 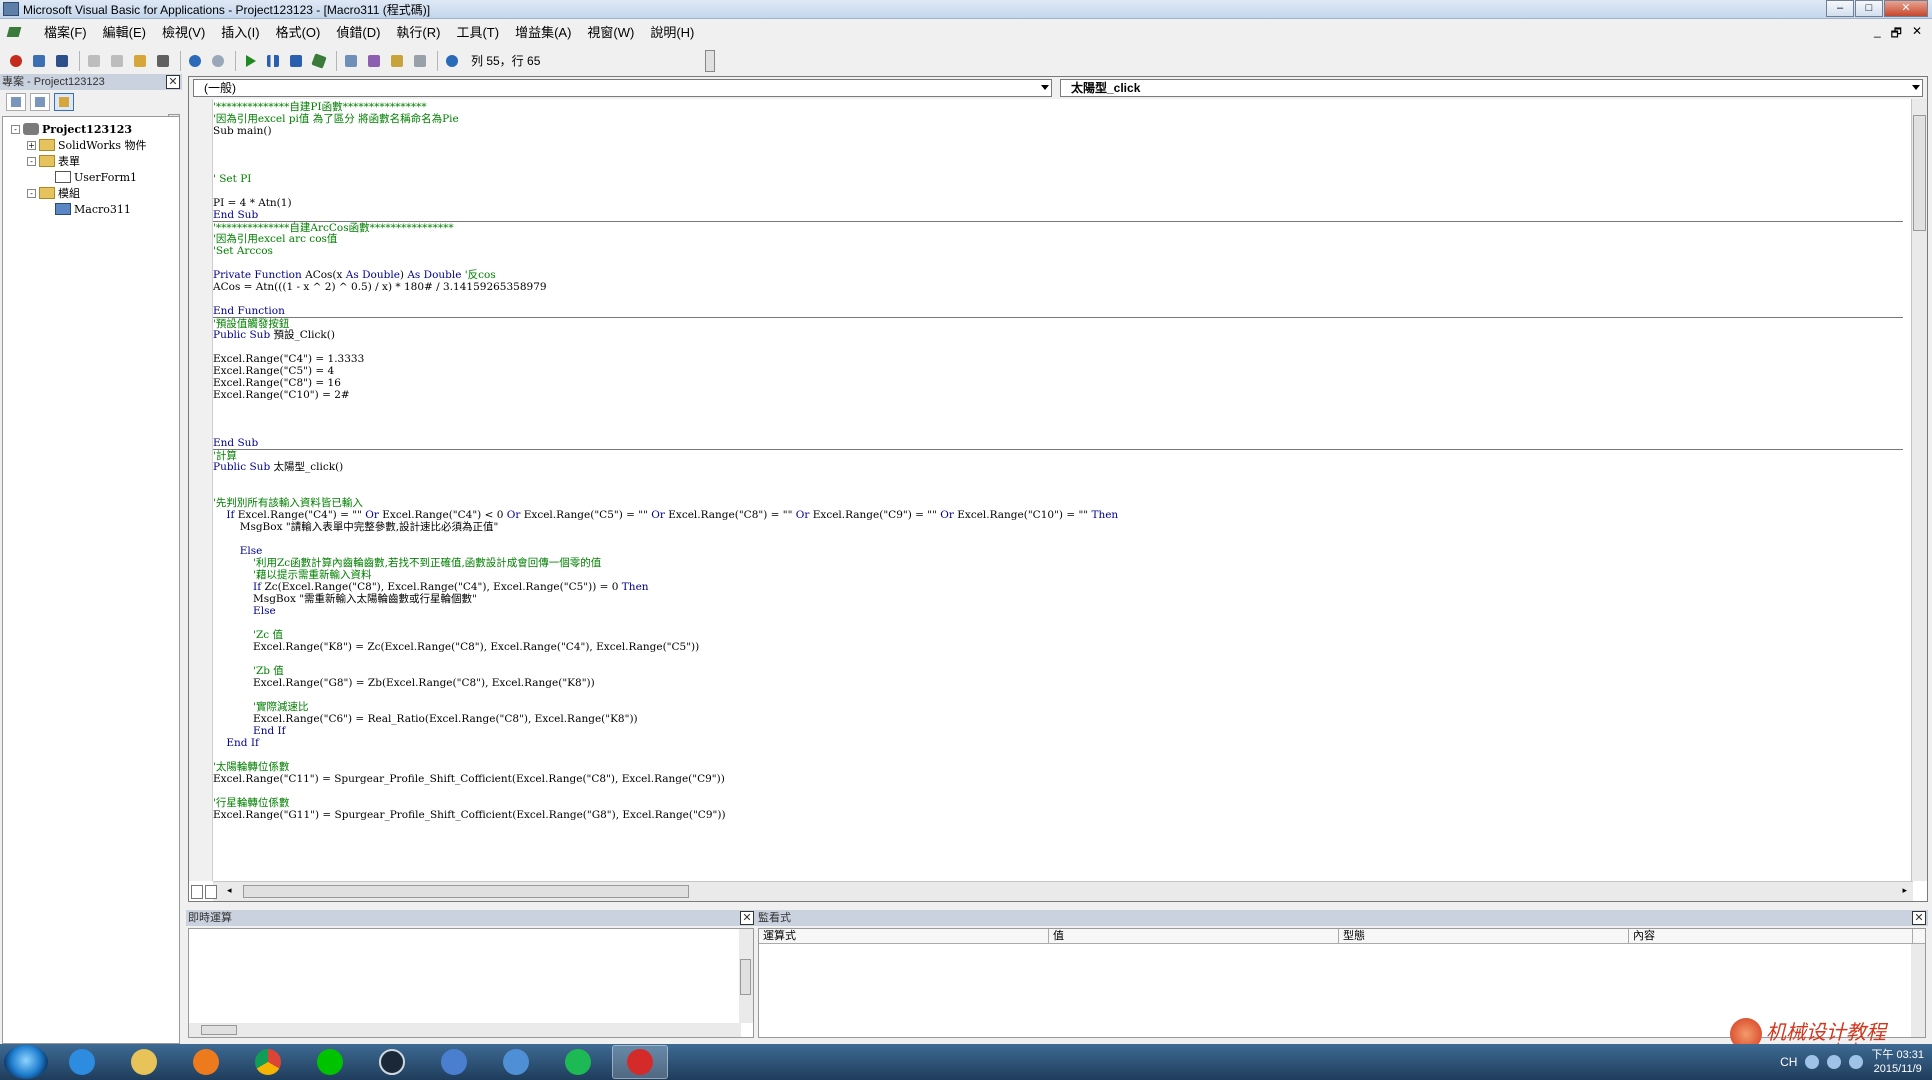 What do you see at coordinates (91, 209) in the screenshot?
I see `tree-node: Macro311` at bounding box center [91, 209].